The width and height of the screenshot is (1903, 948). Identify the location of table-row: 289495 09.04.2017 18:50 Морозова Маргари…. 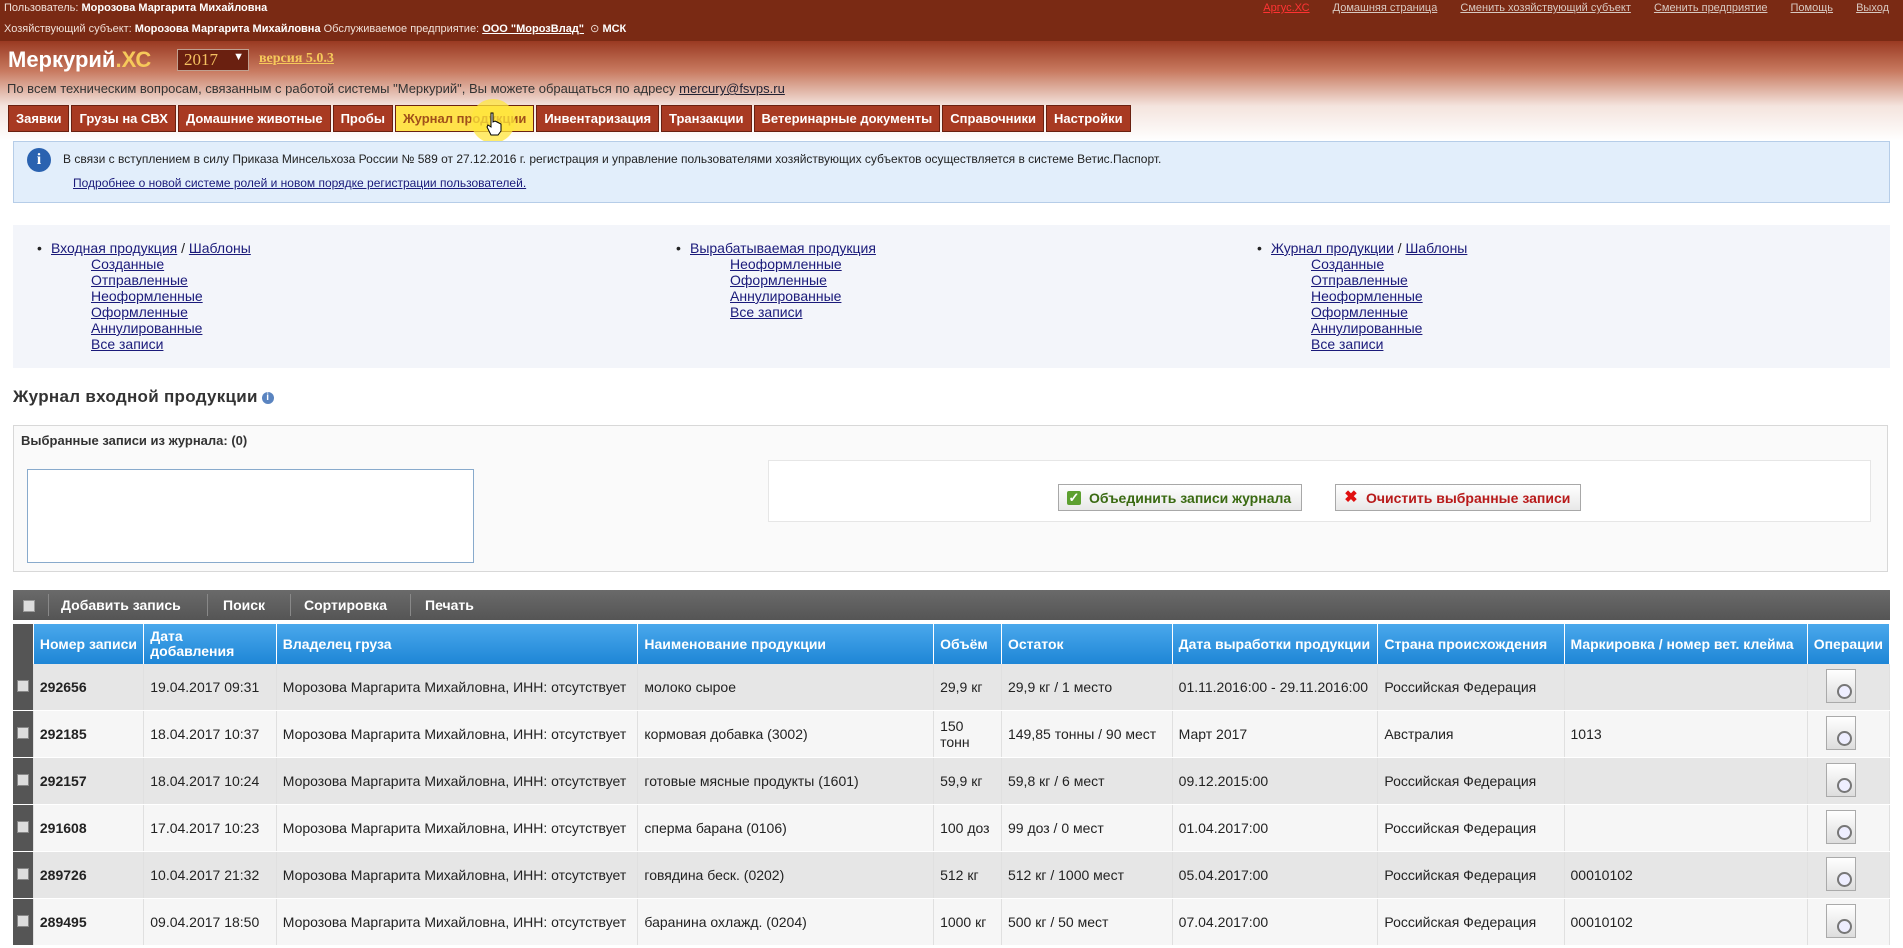
(952, 922).